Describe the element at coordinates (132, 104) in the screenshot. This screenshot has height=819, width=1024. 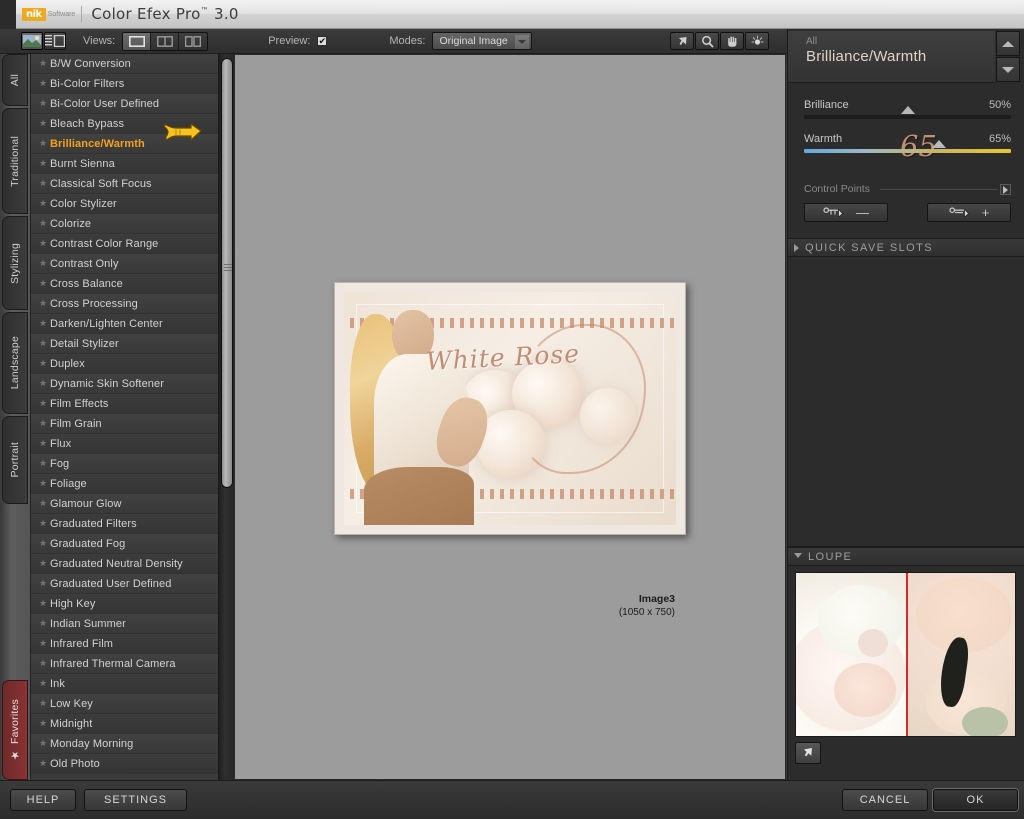
I see `filter-list-item: ★ Bi-Color User Defined` at that location.